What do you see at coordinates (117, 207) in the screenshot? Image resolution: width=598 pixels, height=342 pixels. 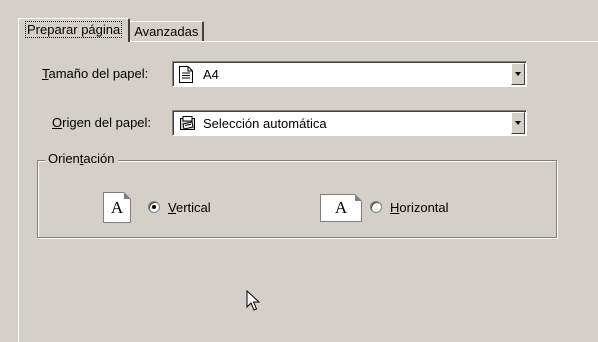 I see `portrait-page-icon: A` at bounding box center [117, 207].